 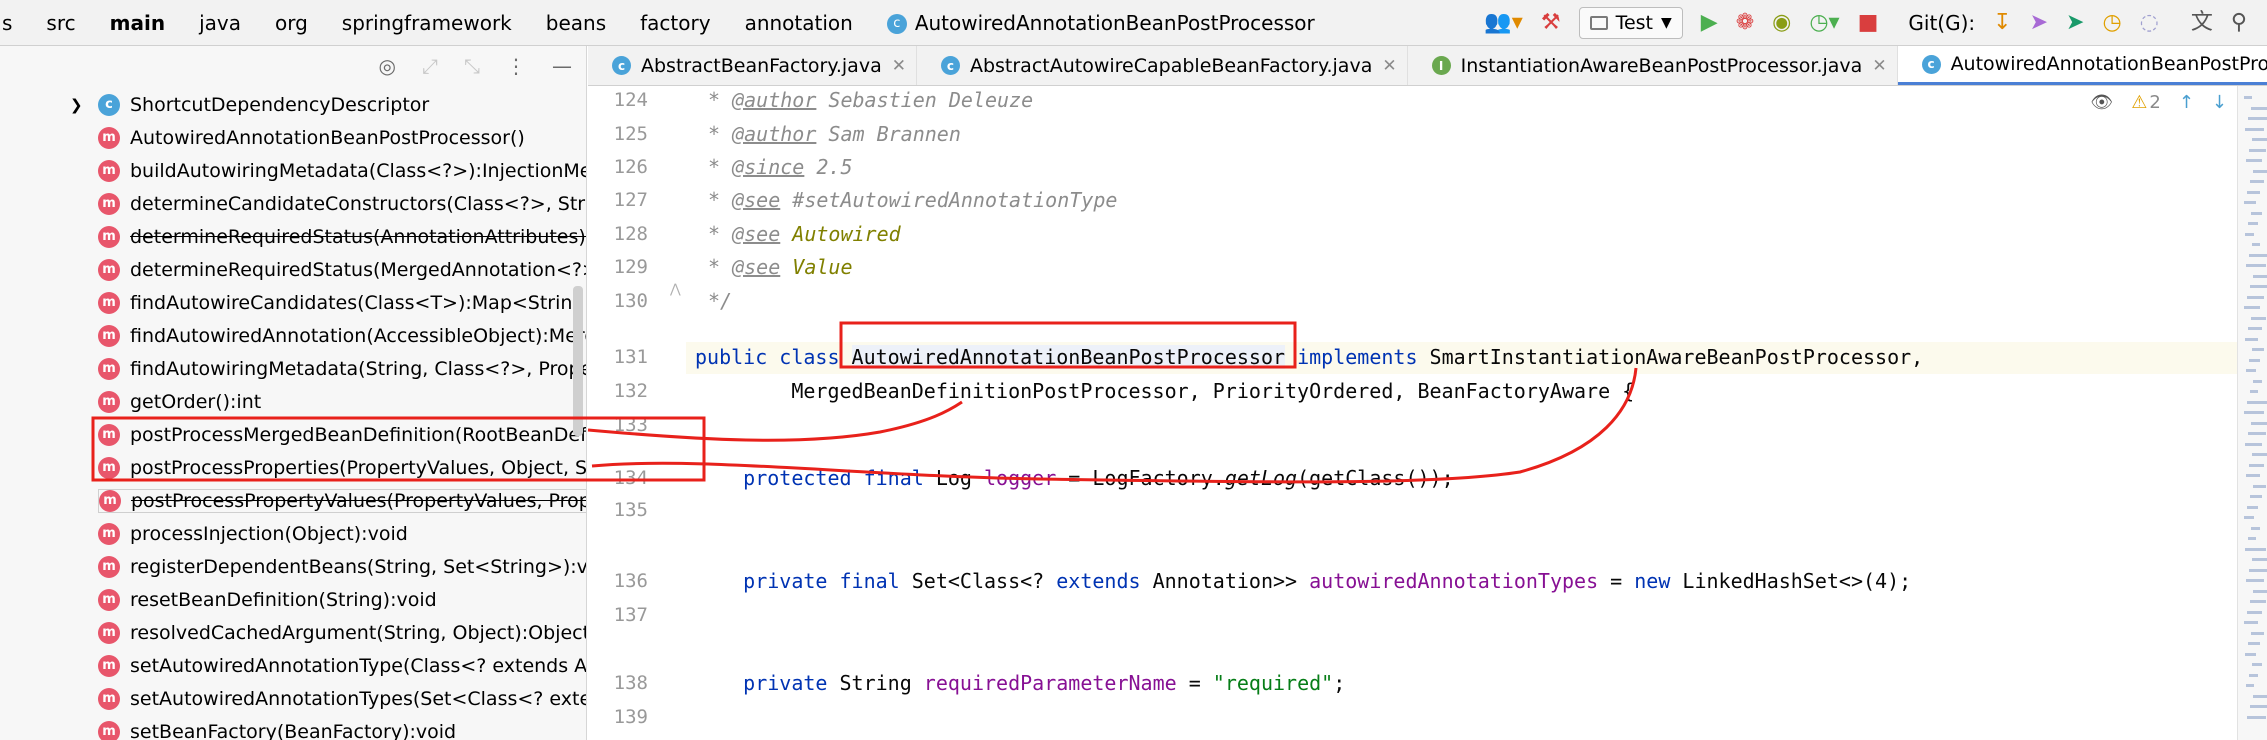 What do you see at coordinates (1709, 22) in the screenshot?
I see `run-icon: ▶` at bounding box center [1709, 22].